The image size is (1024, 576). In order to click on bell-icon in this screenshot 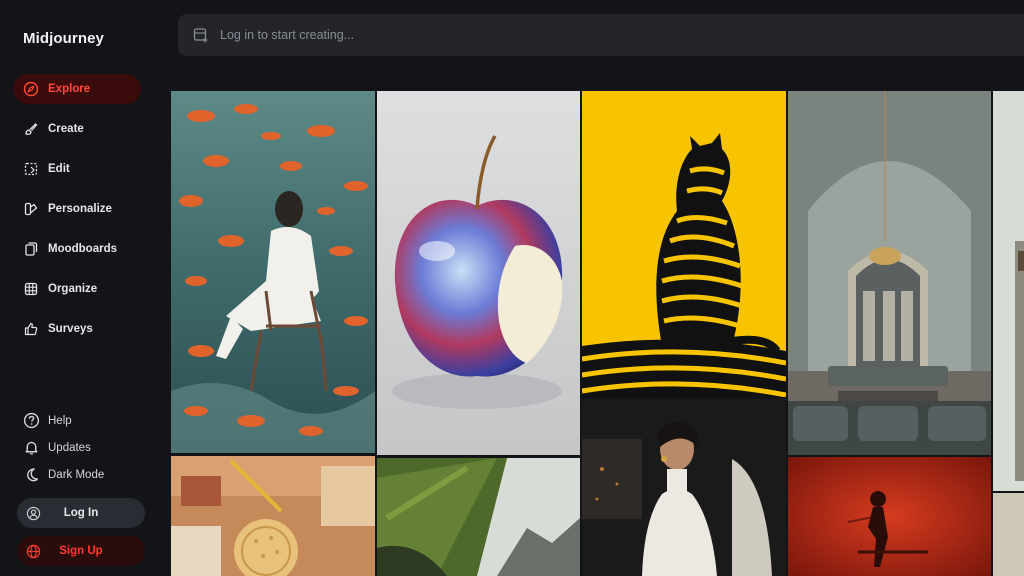, I will do `click(31, 448)`.